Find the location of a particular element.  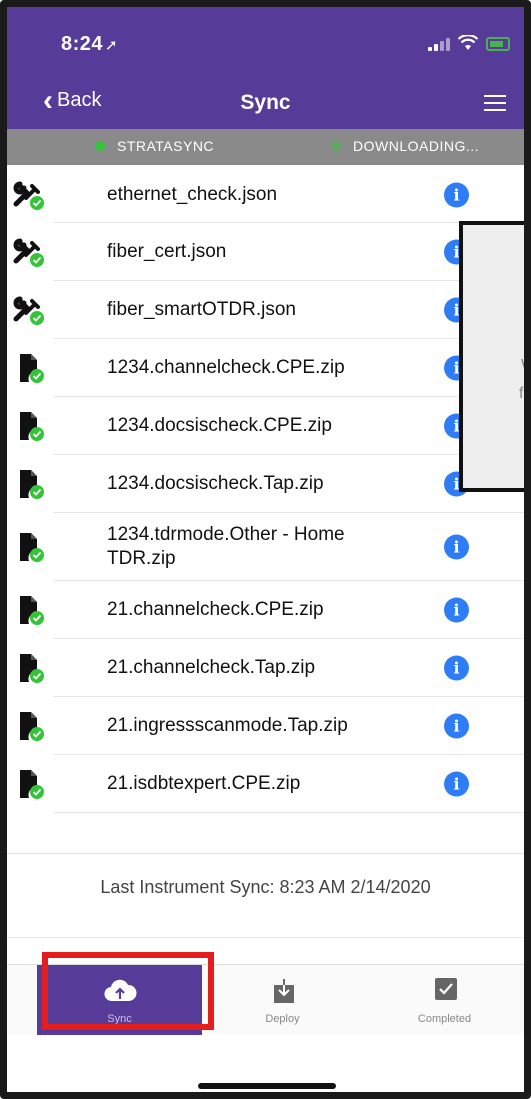

list-item: 21.channelcheck.CPE.zip i is located at coordinates (272, 610).